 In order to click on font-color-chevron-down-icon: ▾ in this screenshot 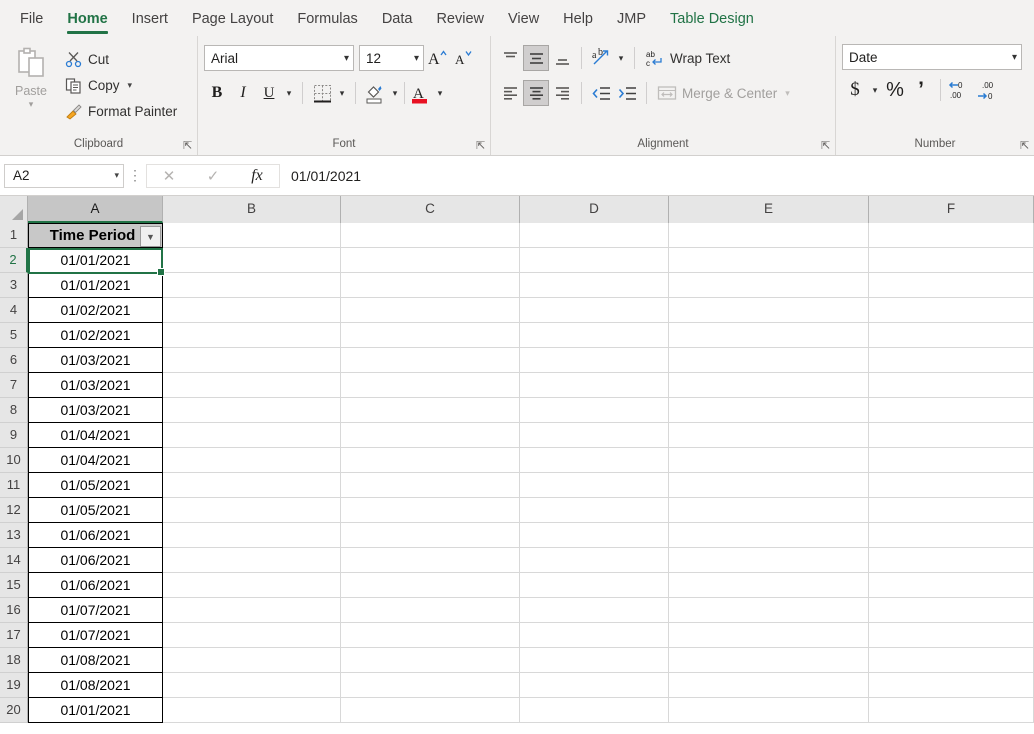, I will do `click(440, 93)`.